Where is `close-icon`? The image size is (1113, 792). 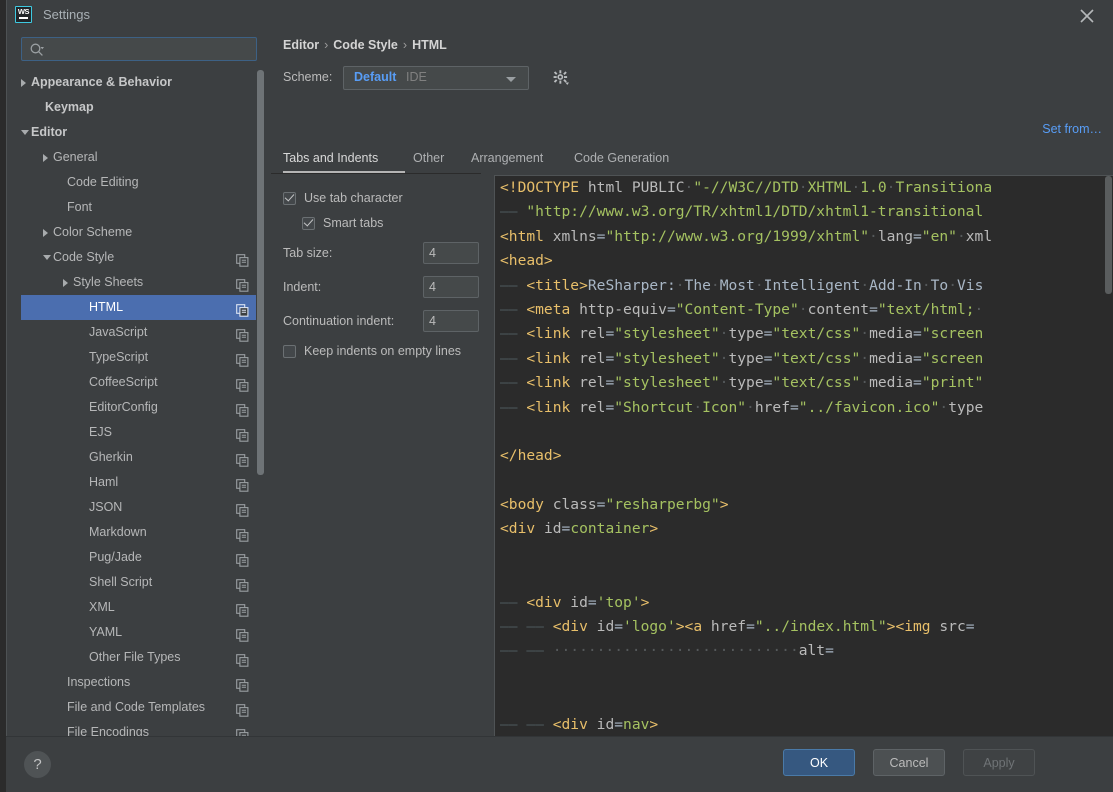 close-icon is located at coordinates (1087, 16).